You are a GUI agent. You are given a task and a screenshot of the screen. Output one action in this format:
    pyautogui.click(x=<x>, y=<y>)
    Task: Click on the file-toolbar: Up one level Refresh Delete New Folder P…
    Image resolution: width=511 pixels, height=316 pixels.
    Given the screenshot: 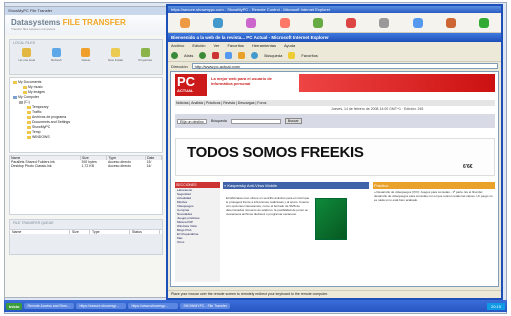 What is the action you would take?
    pyautogui.click(x=86, y=55)
    